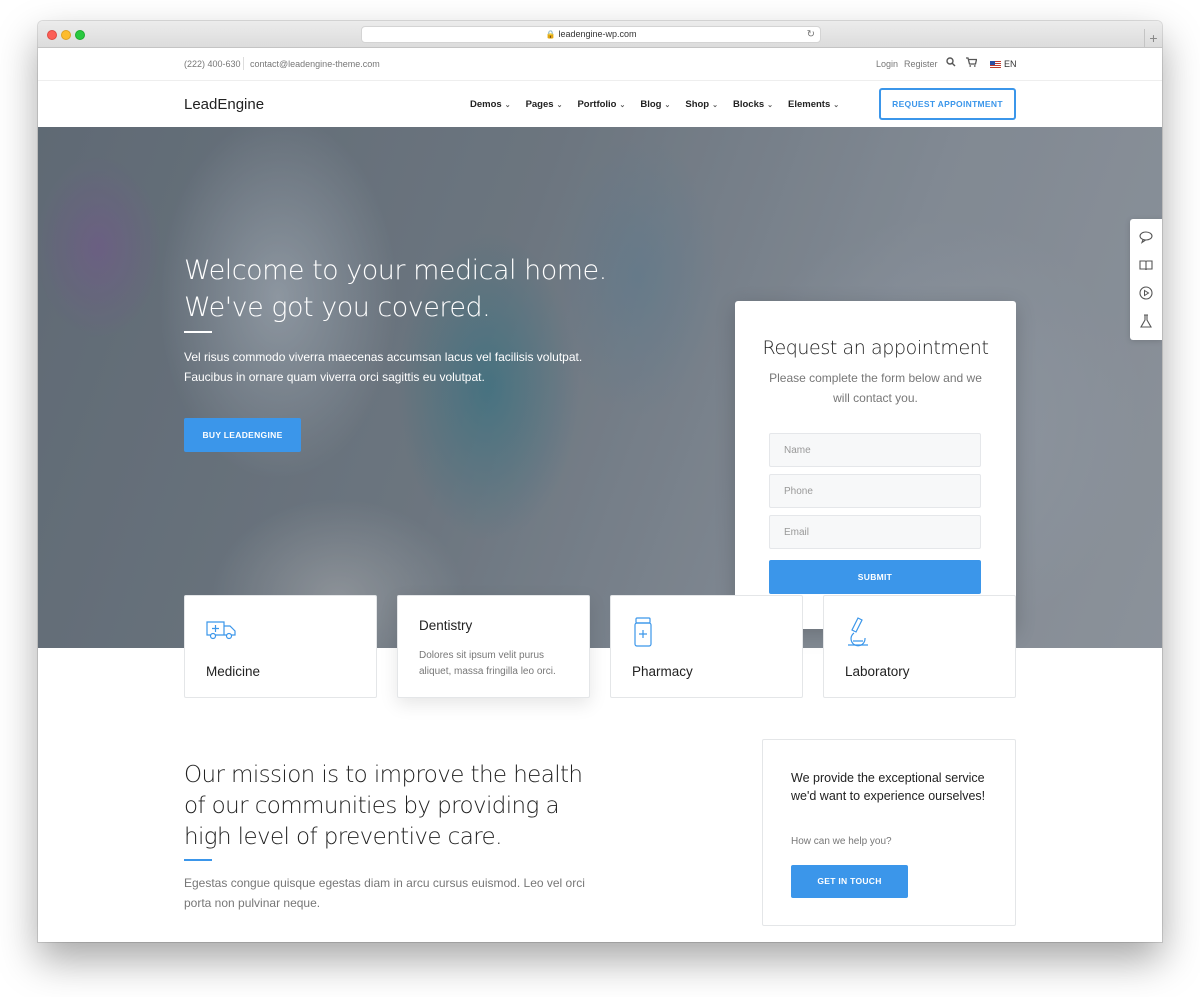 The width and height of the screenshot is (1200, 997). What do you see at coordinates (921, 64) in the screenshot?
I see `register-link: Register` at bounding box center [921, 64].